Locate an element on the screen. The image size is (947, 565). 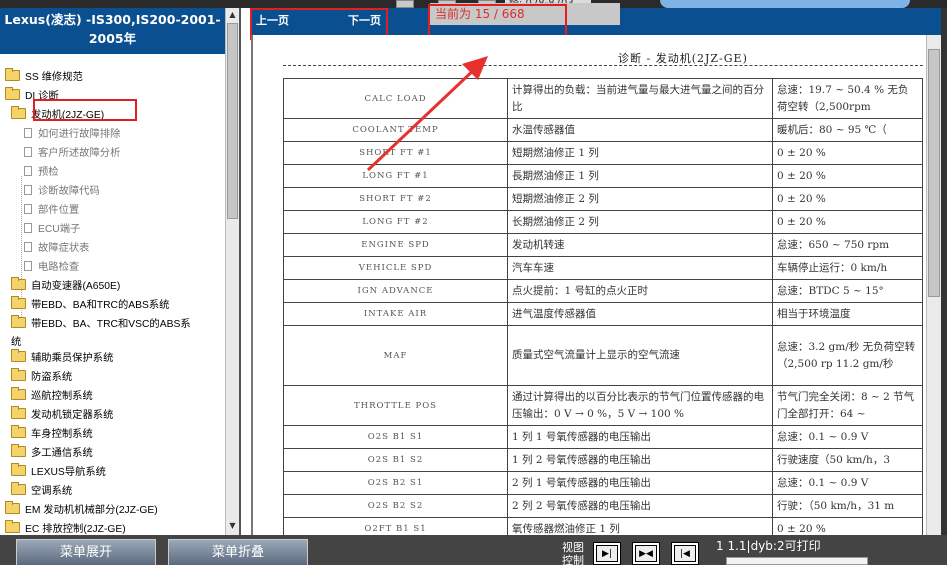
table-cell-c1: O2S B2 S2 is located at coordinates (395, 506).